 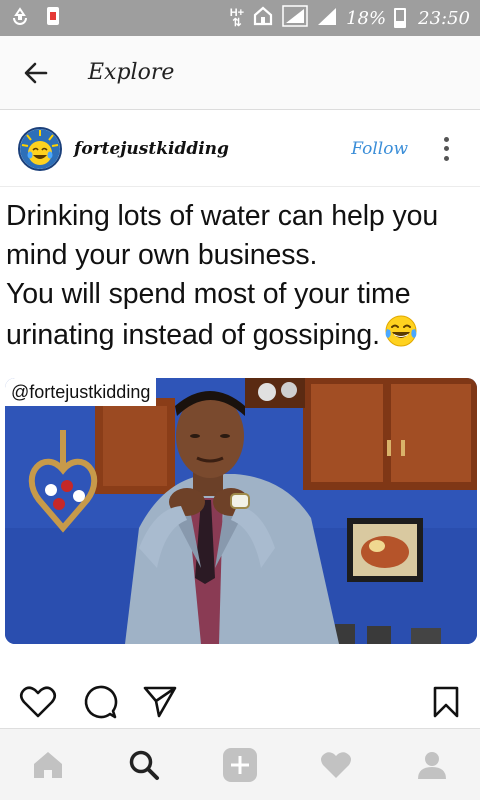 I want to click on network-type-label: H+, so click(x=237, y=13).